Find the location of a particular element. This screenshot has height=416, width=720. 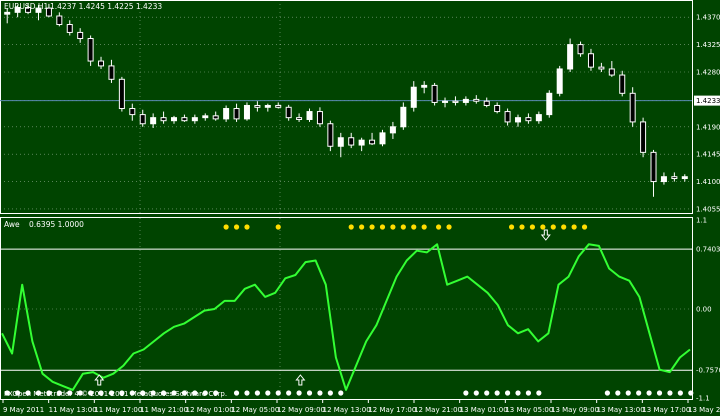

current-price-box: 1.4233 is located at coordinates (707, 100).